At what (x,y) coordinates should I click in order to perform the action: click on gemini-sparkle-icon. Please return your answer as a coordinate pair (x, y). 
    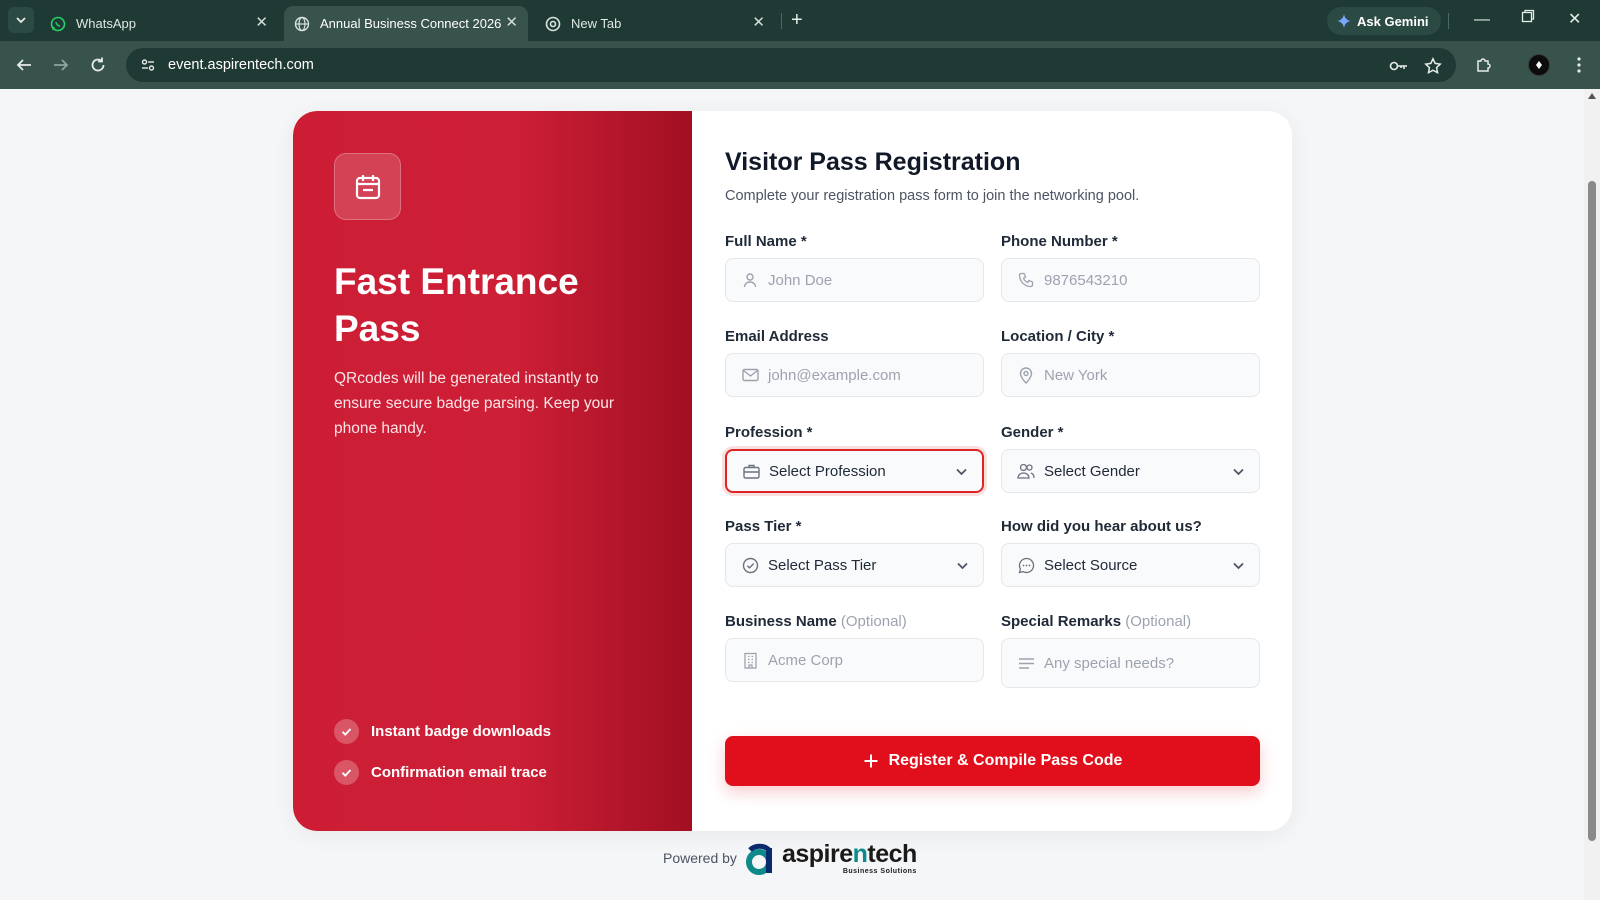
    Looking at the image, I should click on (1344, 21).